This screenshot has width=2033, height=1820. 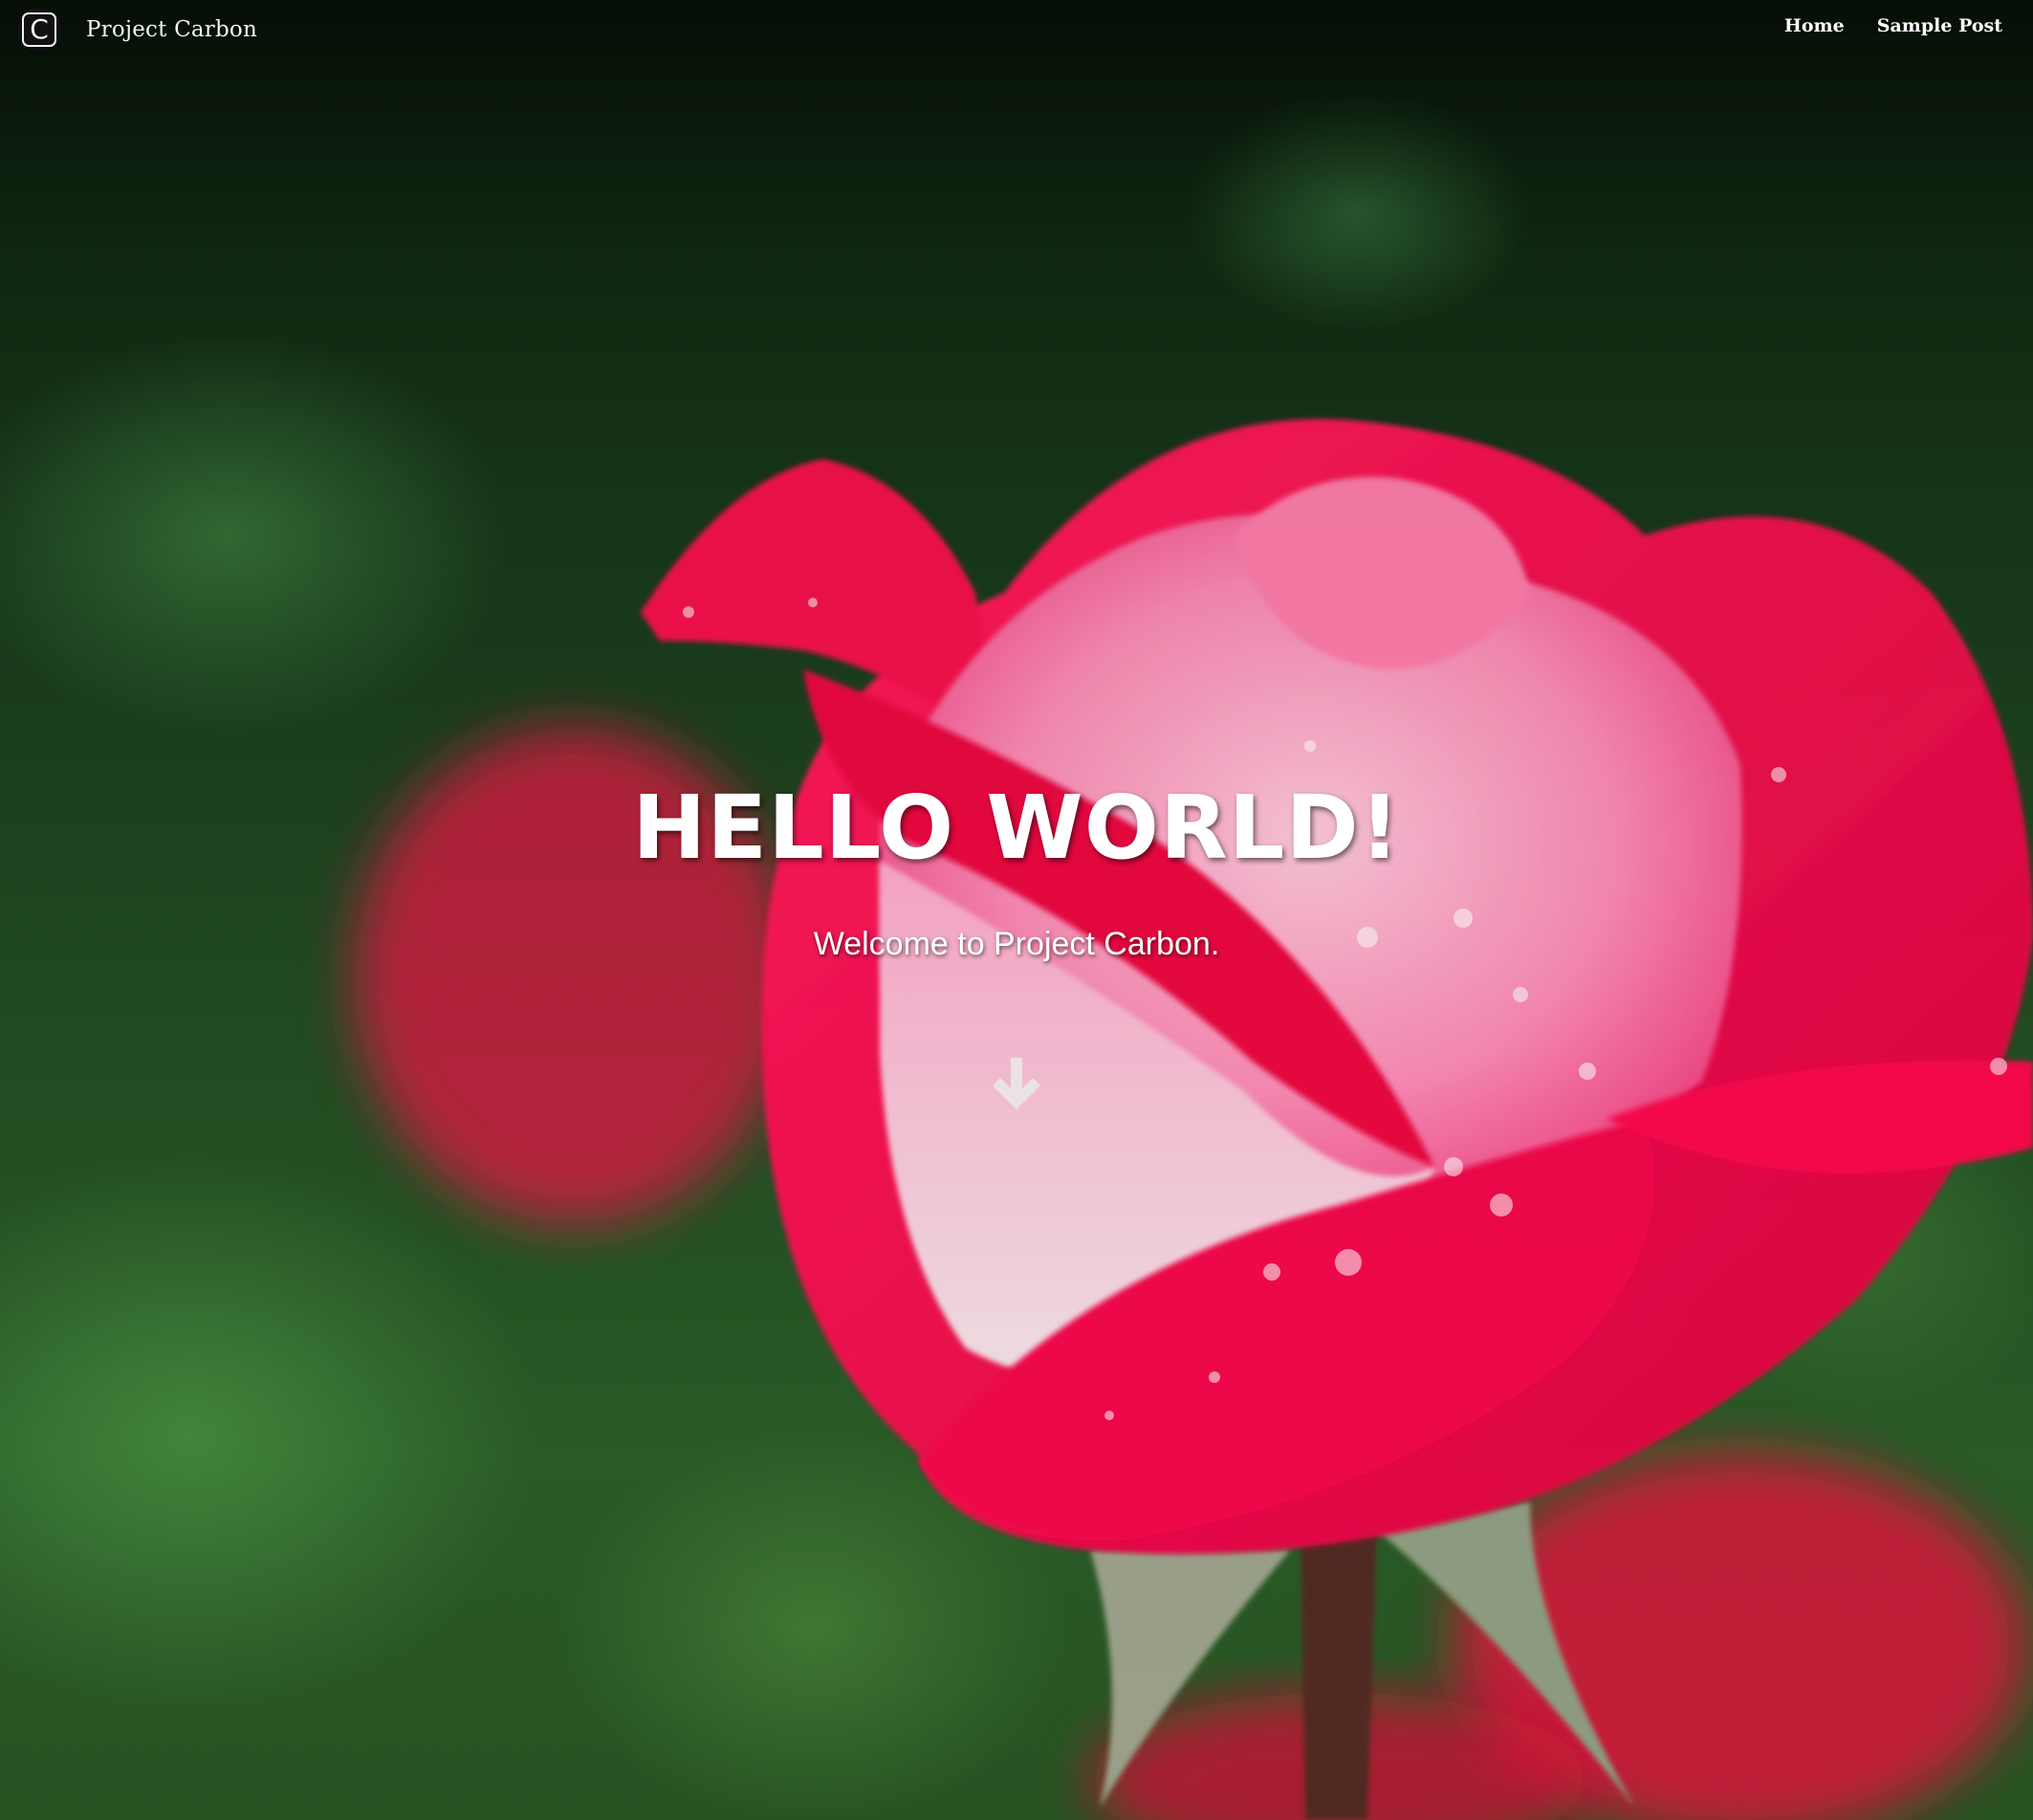 I want to click on top-navigation-bar: C Project Carbon Home Sample Post, so click(x=1016, y=28).